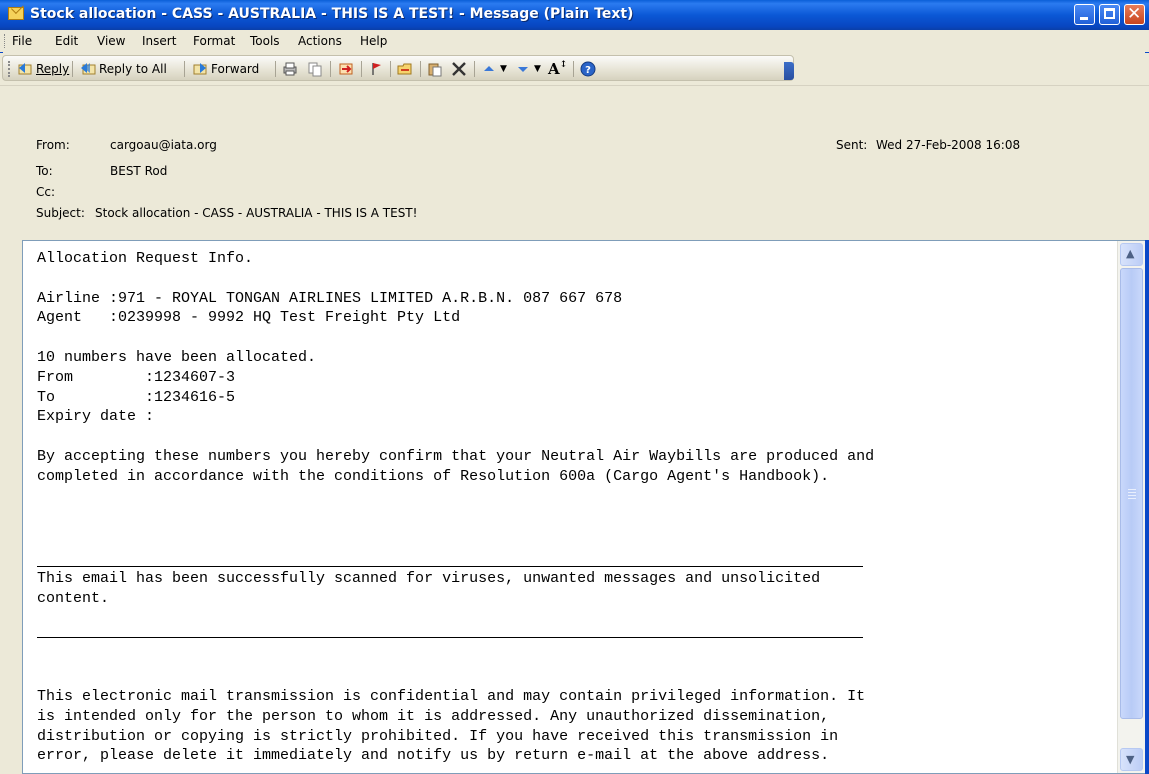  I want to click on forward-button: Forward, so click(225, 69).